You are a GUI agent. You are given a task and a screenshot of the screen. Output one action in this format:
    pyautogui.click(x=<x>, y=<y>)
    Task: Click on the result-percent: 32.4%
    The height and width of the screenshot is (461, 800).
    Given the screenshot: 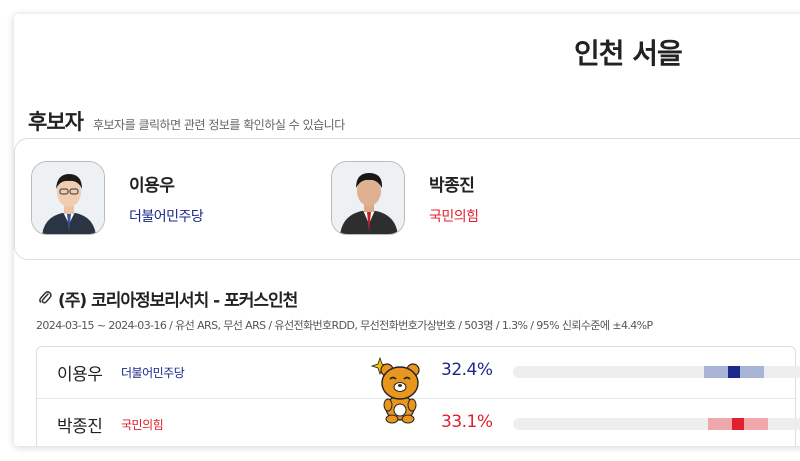 What is the action you would take?
    pyautogui.click(x=467, y=370)
    